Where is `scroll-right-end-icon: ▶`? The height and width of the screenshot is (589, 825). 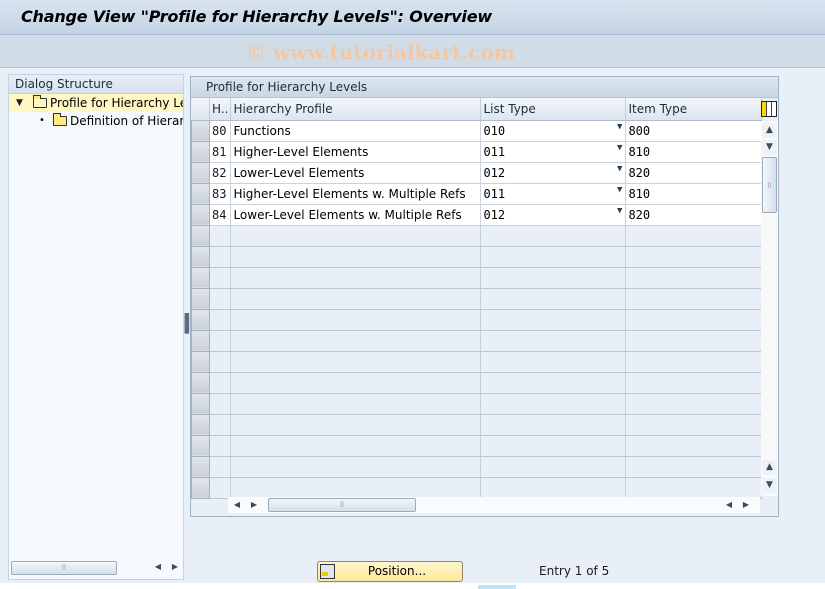 scroll-right-end-icon: ▶ is located at coordinates (746, 505).